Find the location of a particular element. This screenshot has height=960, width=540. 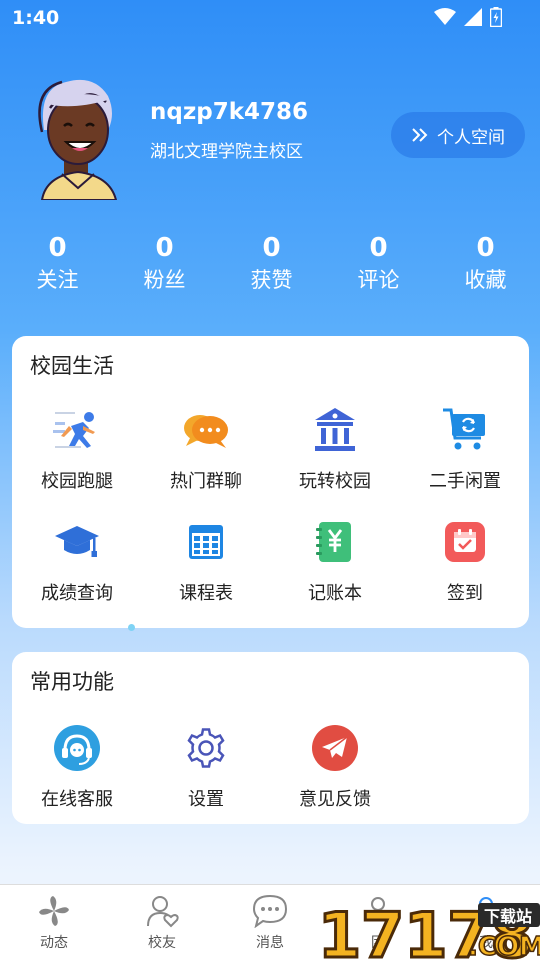

tab-alumni: 校友 is located at coordinates (162, 922).